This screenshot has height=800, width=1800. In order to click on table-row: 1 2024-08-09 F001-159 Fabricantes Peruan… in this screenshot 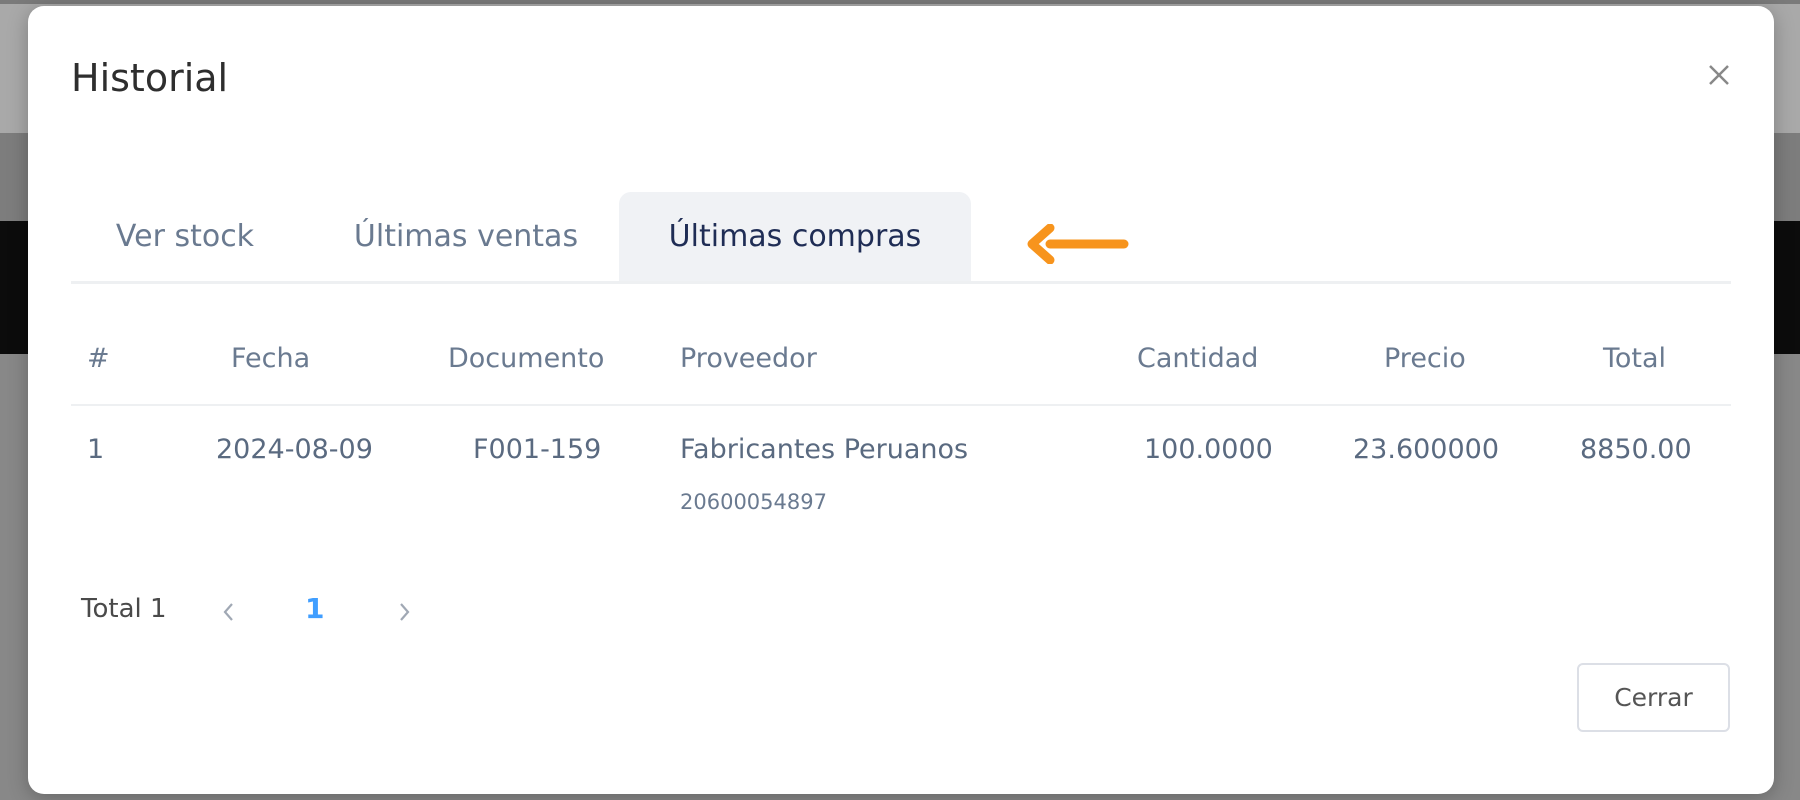, I will do `click(901, 471)`.